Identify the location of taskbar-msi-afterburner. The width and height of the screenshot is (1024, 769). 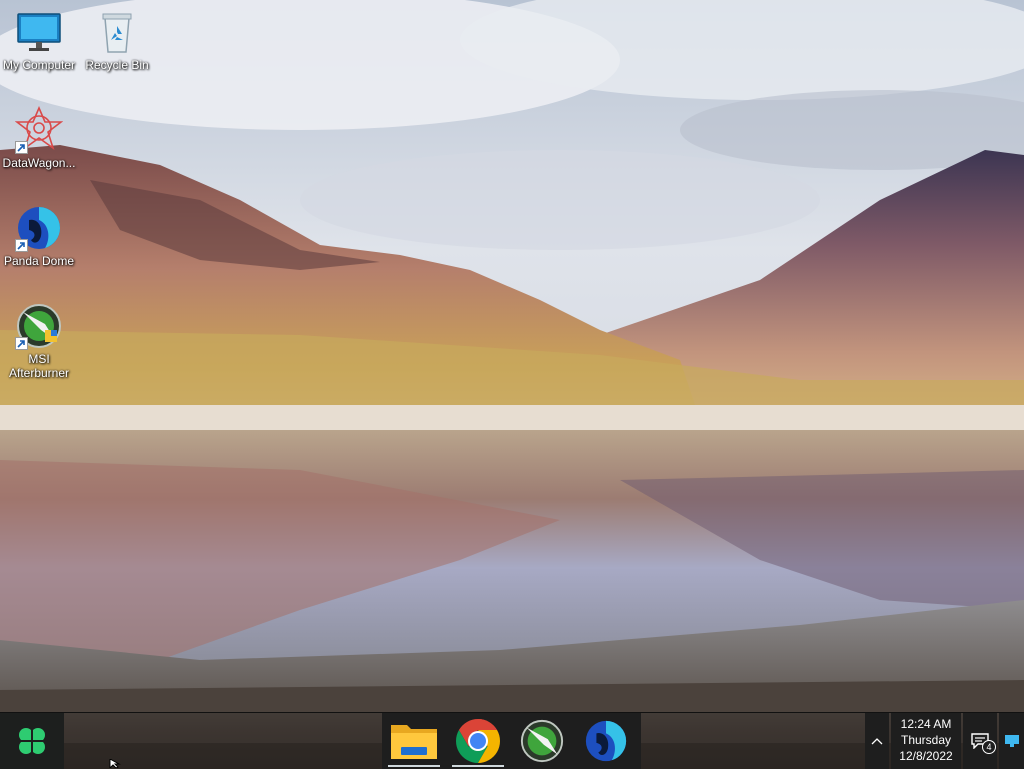
(542, 741).